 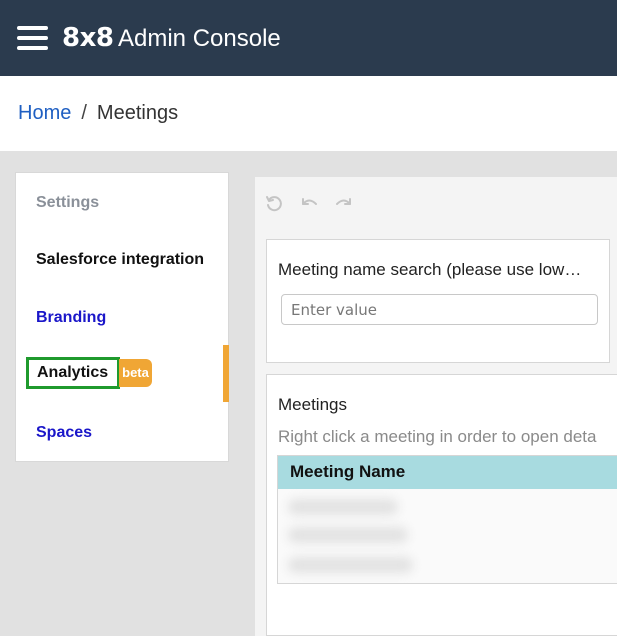 What do you see at coordinates (439, 309) in the screenshot?
I see `meeting-name-search-input` at bounding box center [439, 309].